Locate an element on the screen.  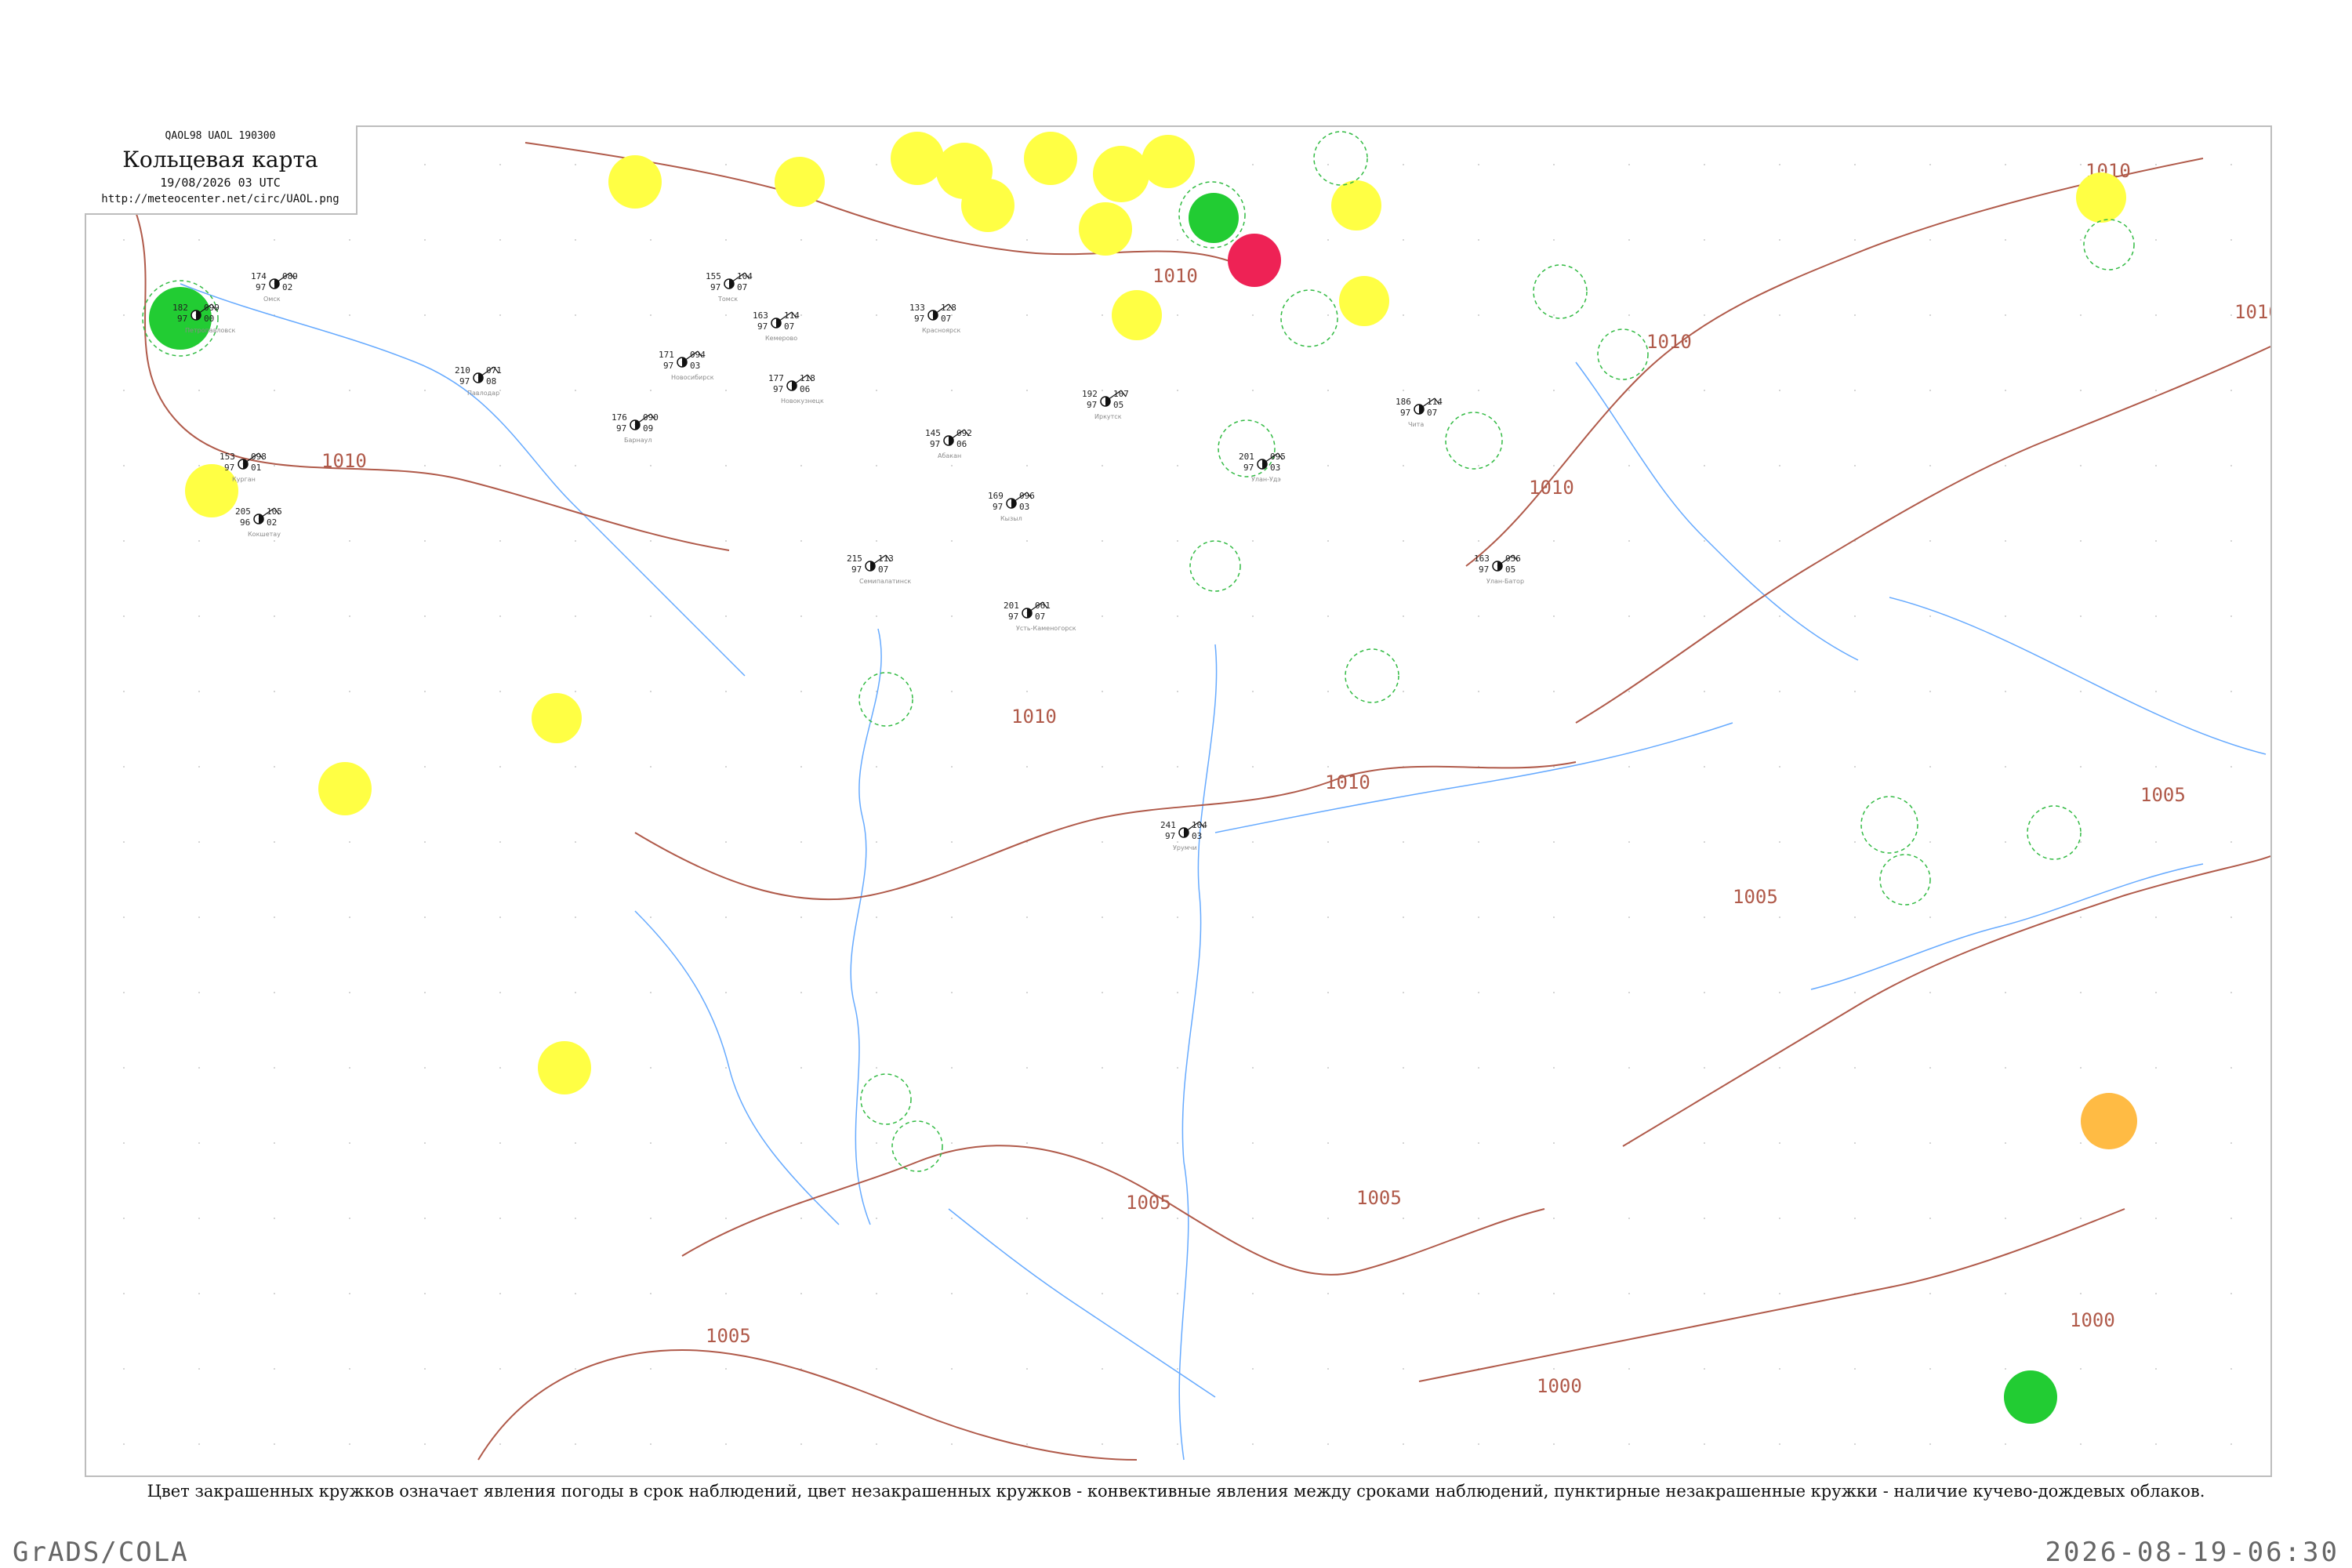
station-name: Урумчи is located at coordinates (1185, 847).